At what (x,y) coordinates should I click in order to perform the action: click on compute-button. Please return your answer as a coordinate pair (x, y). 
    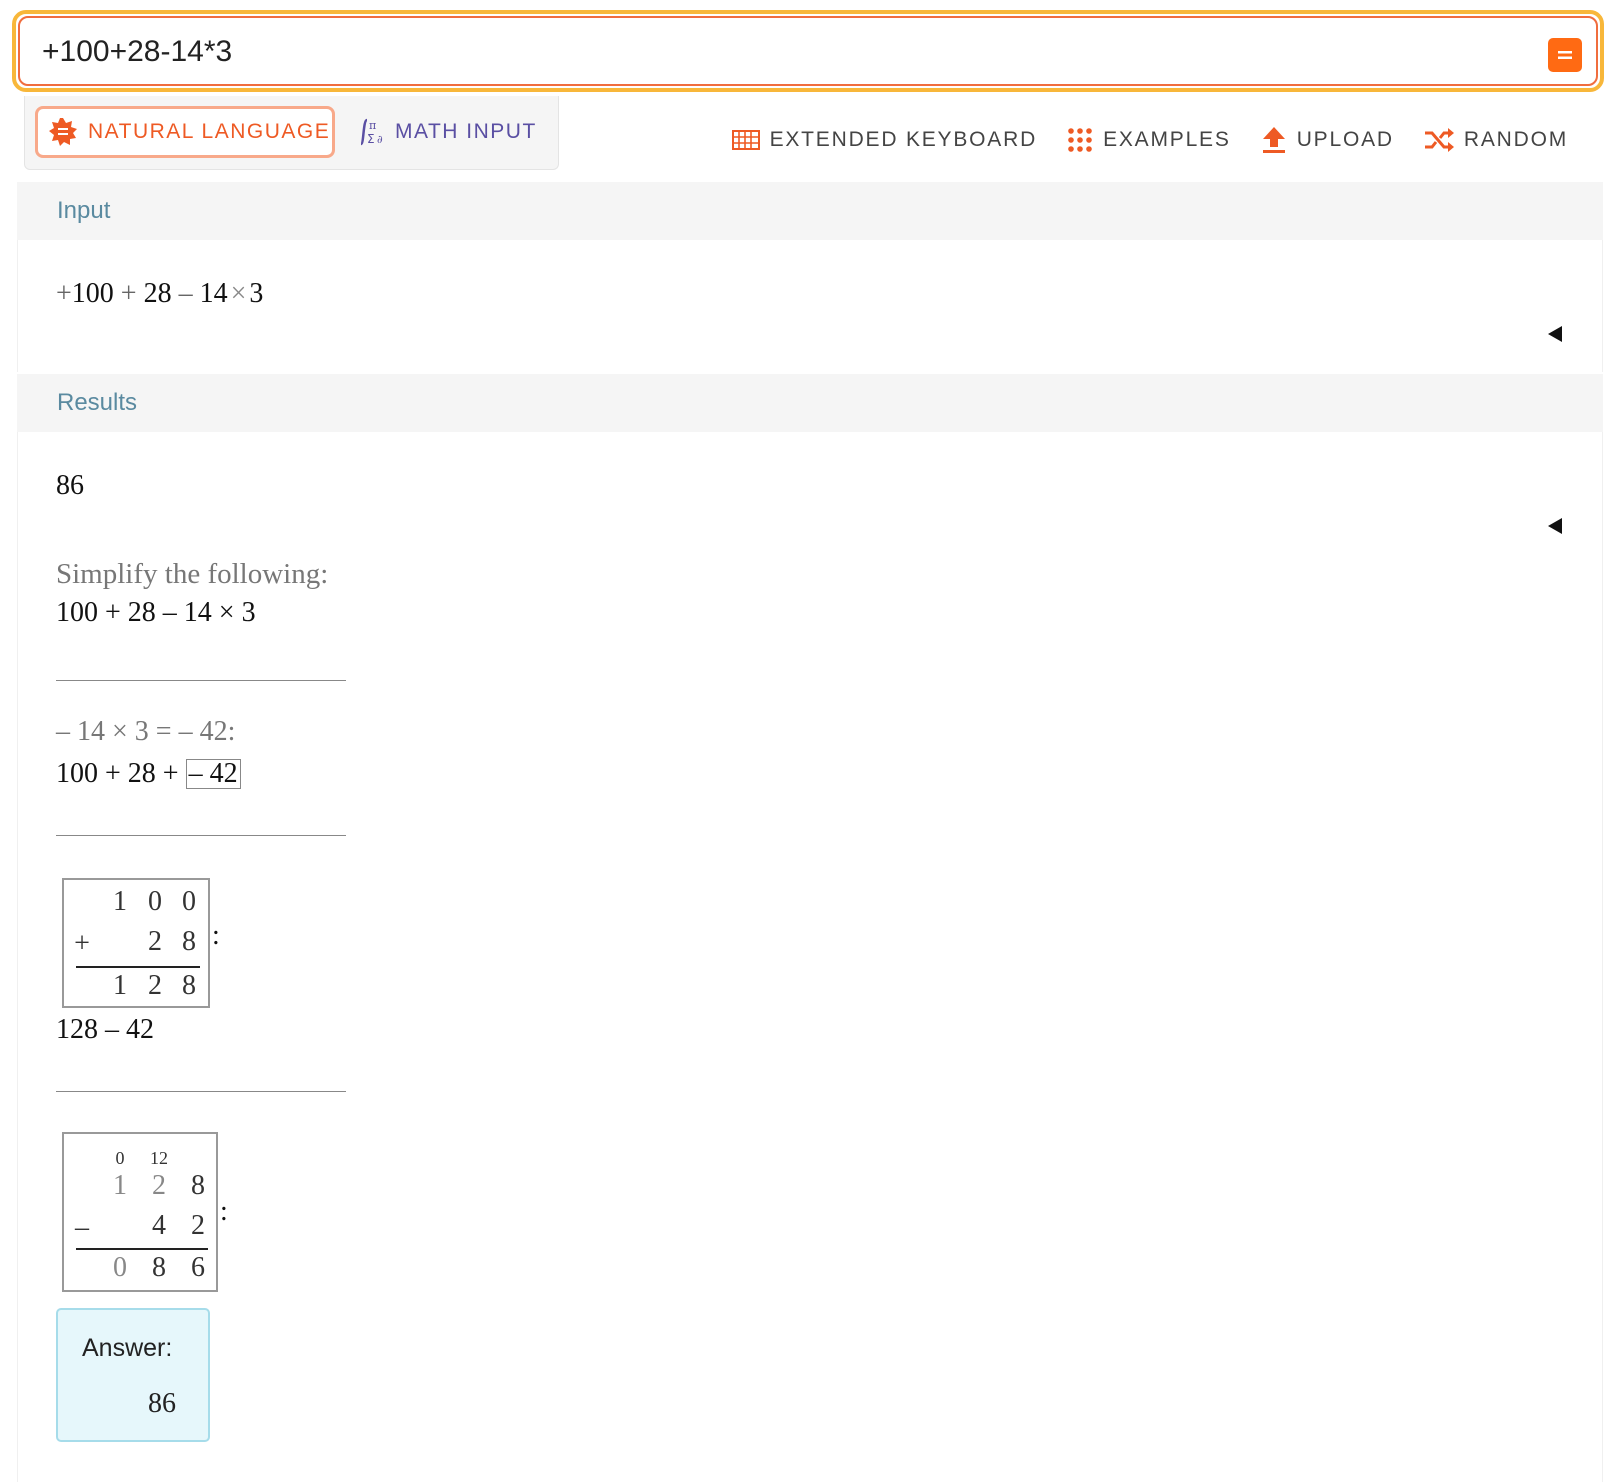
    Looking at the image, I should click on (1565, 55).